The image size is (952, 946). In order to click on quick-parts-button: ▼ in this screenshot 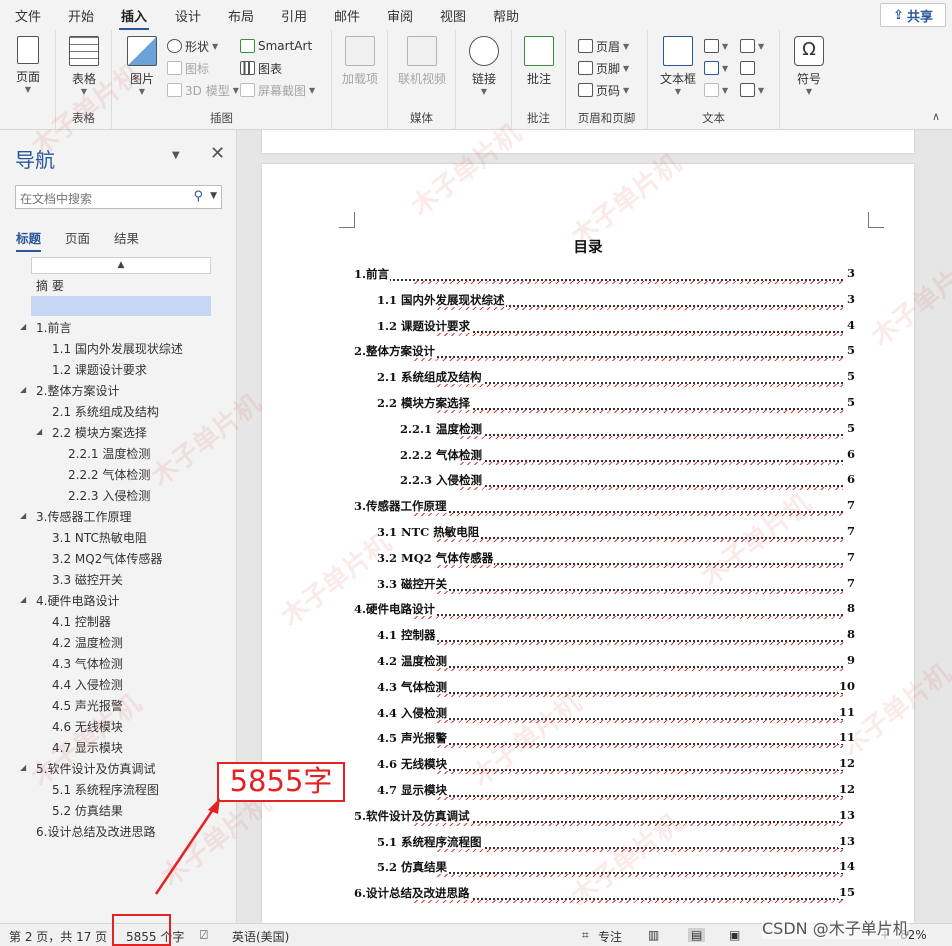, I will do `click(716, 46)`.